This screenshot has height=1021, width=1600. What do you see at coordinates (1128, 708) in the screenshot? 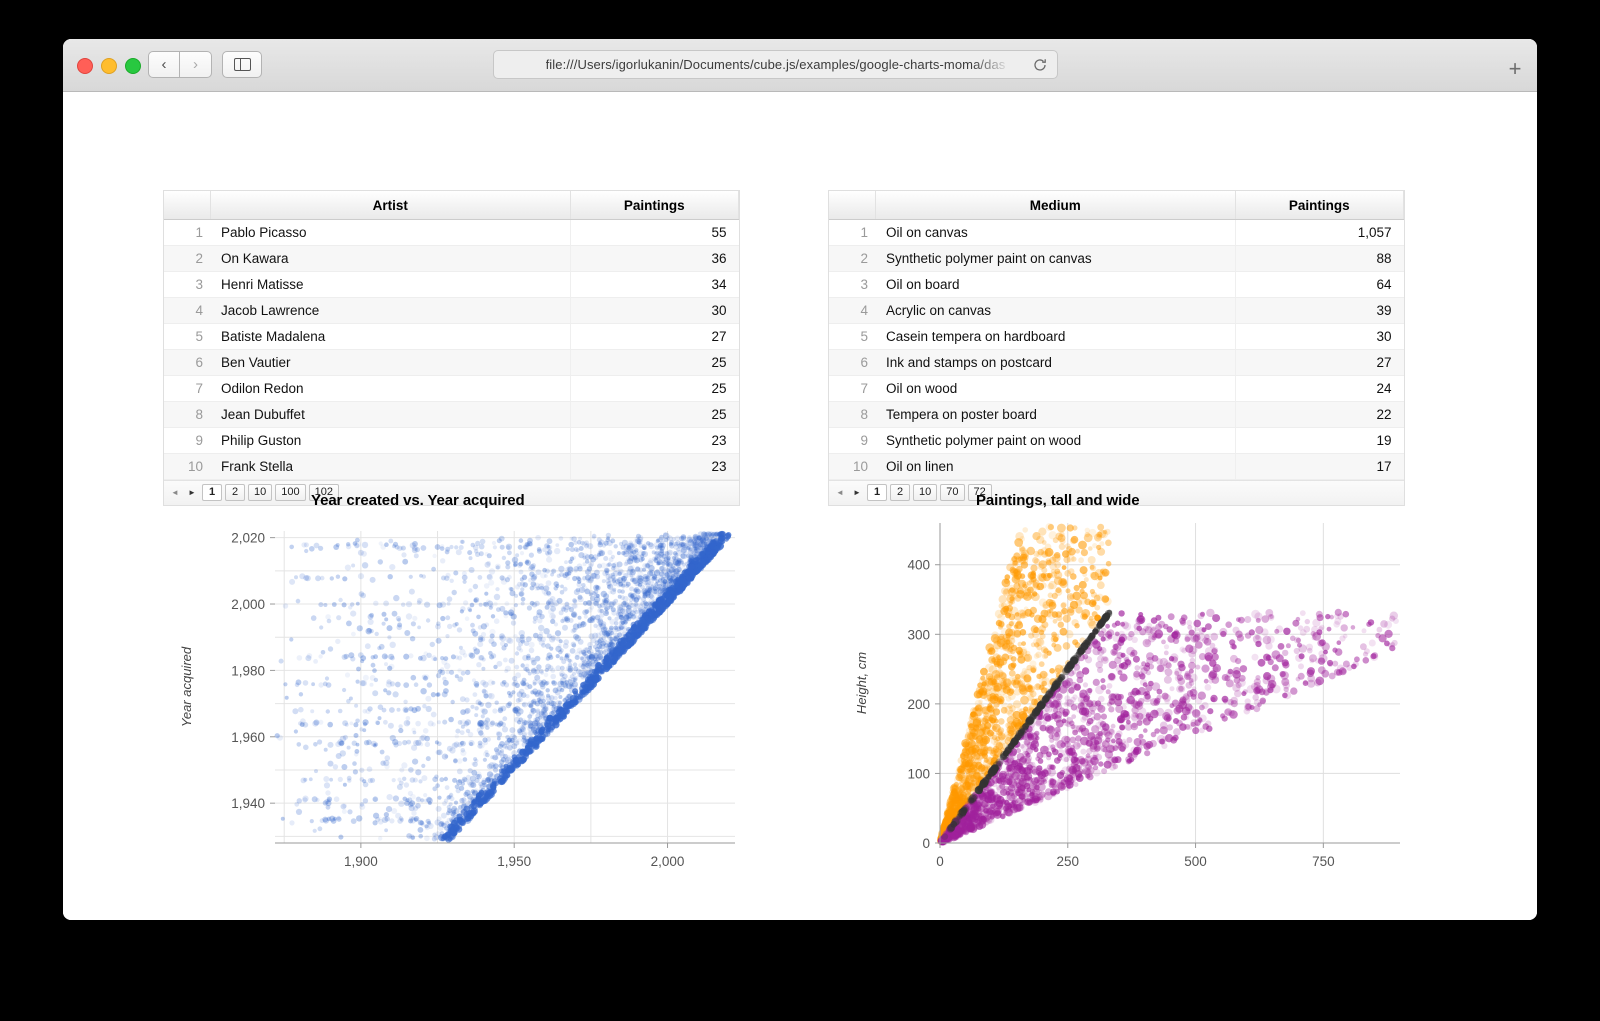
I see `scatter-plot-size: 01002003004000 250 500 750Height, cm` at bounding box center [1128, 708].